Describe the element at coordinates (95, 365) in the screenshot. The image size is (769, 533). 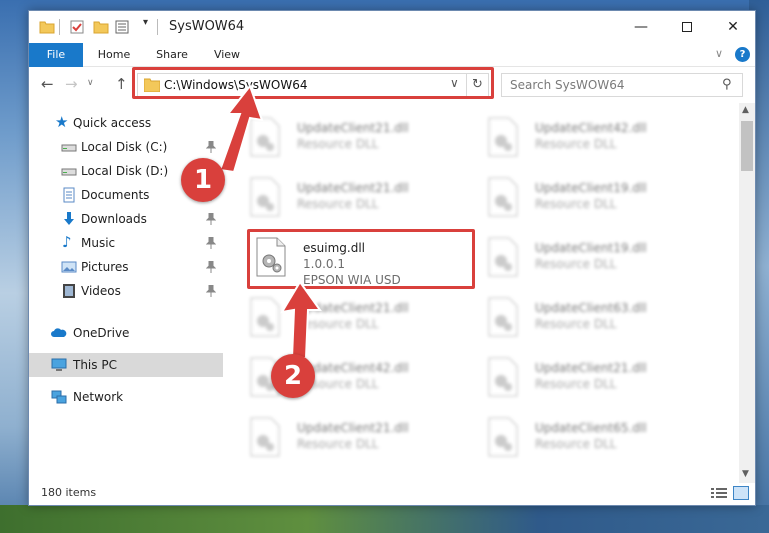
I see `sidebar-item-label: This PC` at that location.